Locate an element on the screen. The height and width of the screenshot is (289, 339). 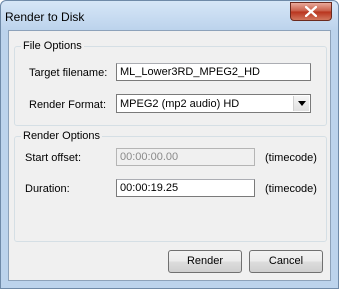
chevron-down-icon is located at coordinates (302, 103).